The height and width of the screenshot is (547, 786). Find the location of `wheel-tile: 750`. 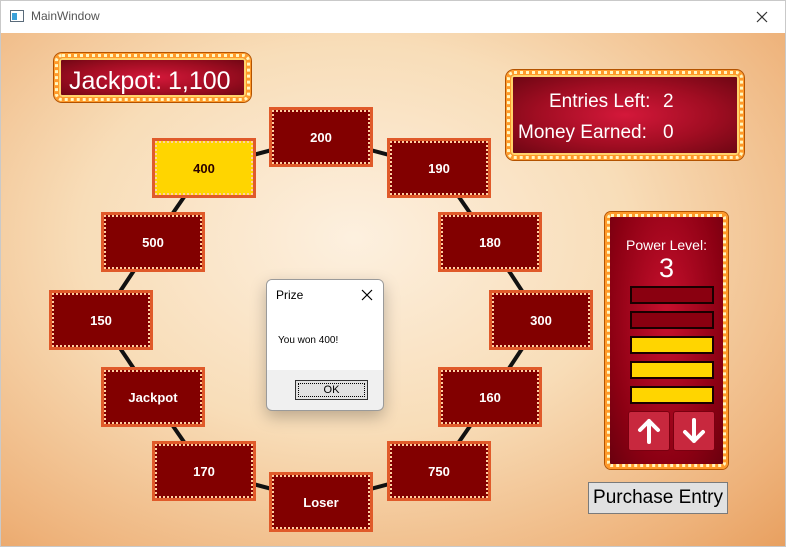

wheel-tile: 750 is located at coordinates (439, 471).